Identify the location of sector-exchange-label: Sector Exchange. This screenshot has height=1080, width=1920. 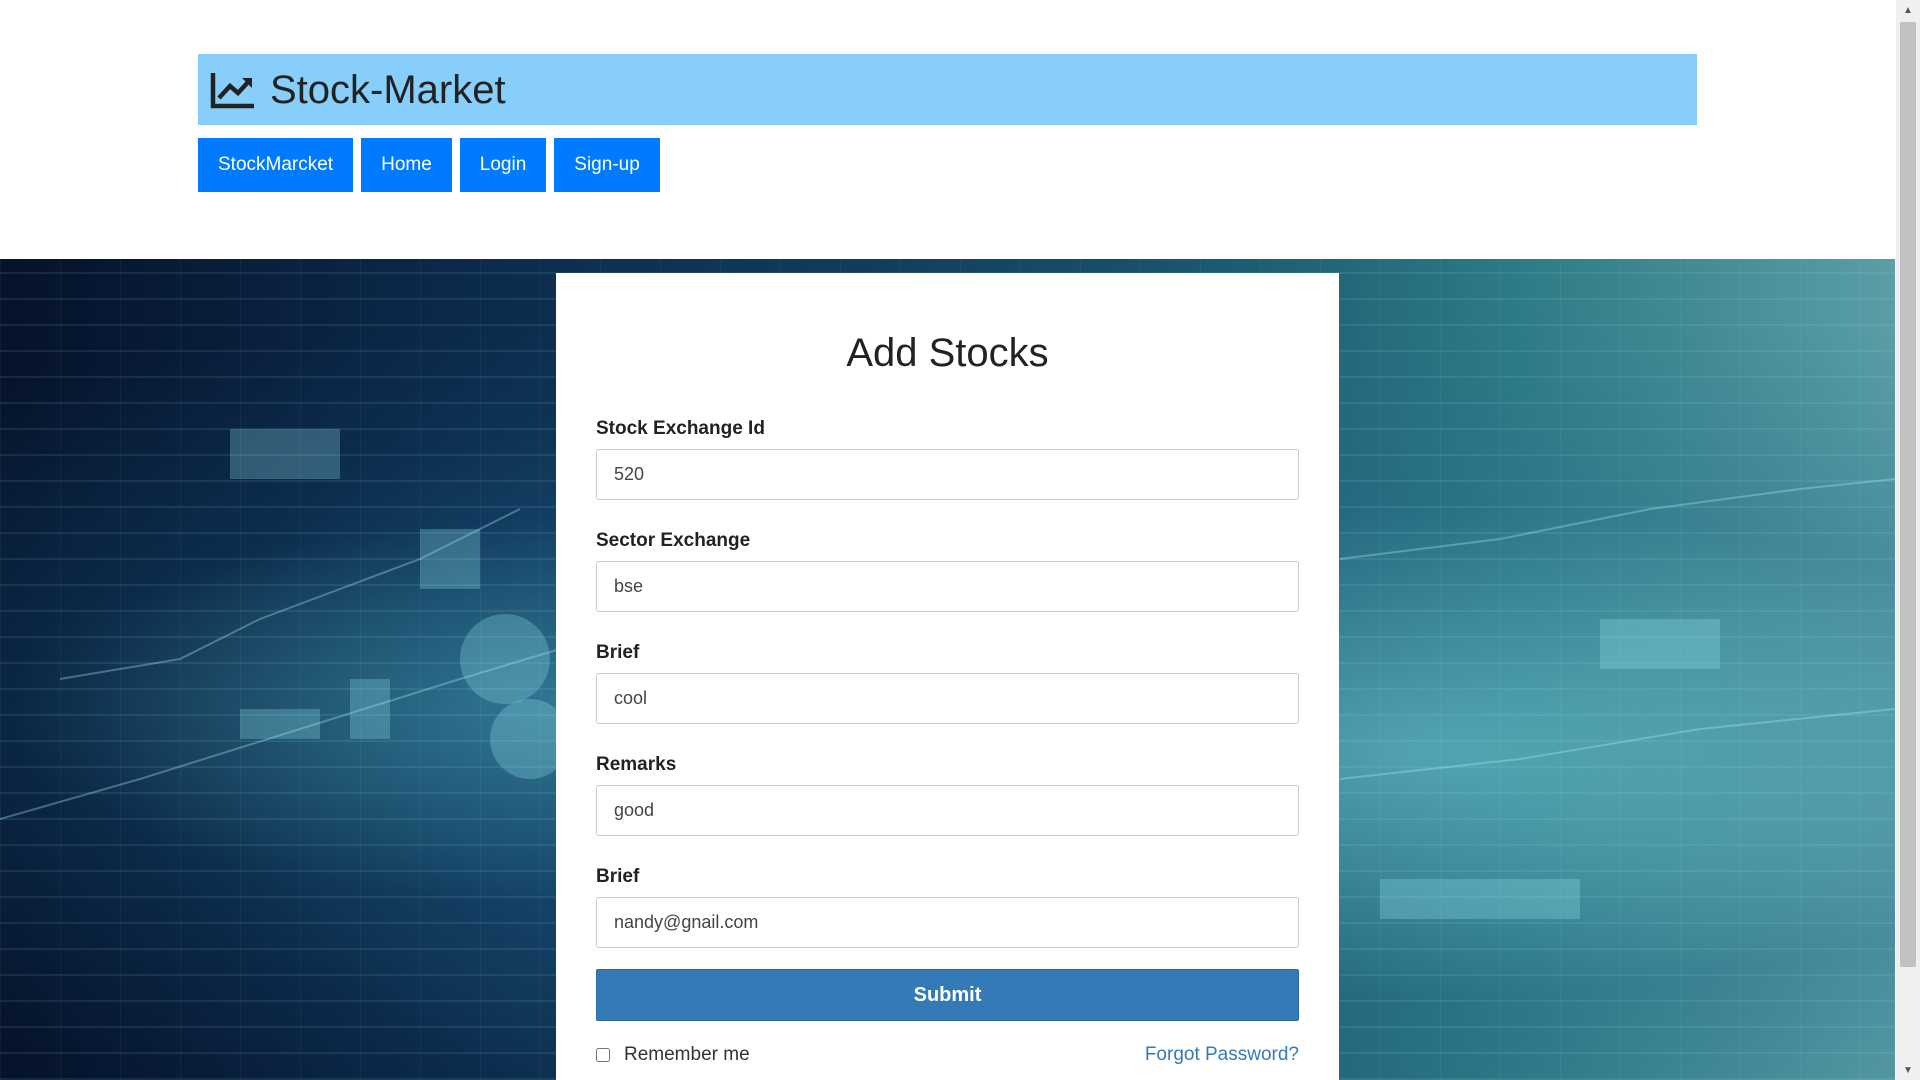
(673, 540).